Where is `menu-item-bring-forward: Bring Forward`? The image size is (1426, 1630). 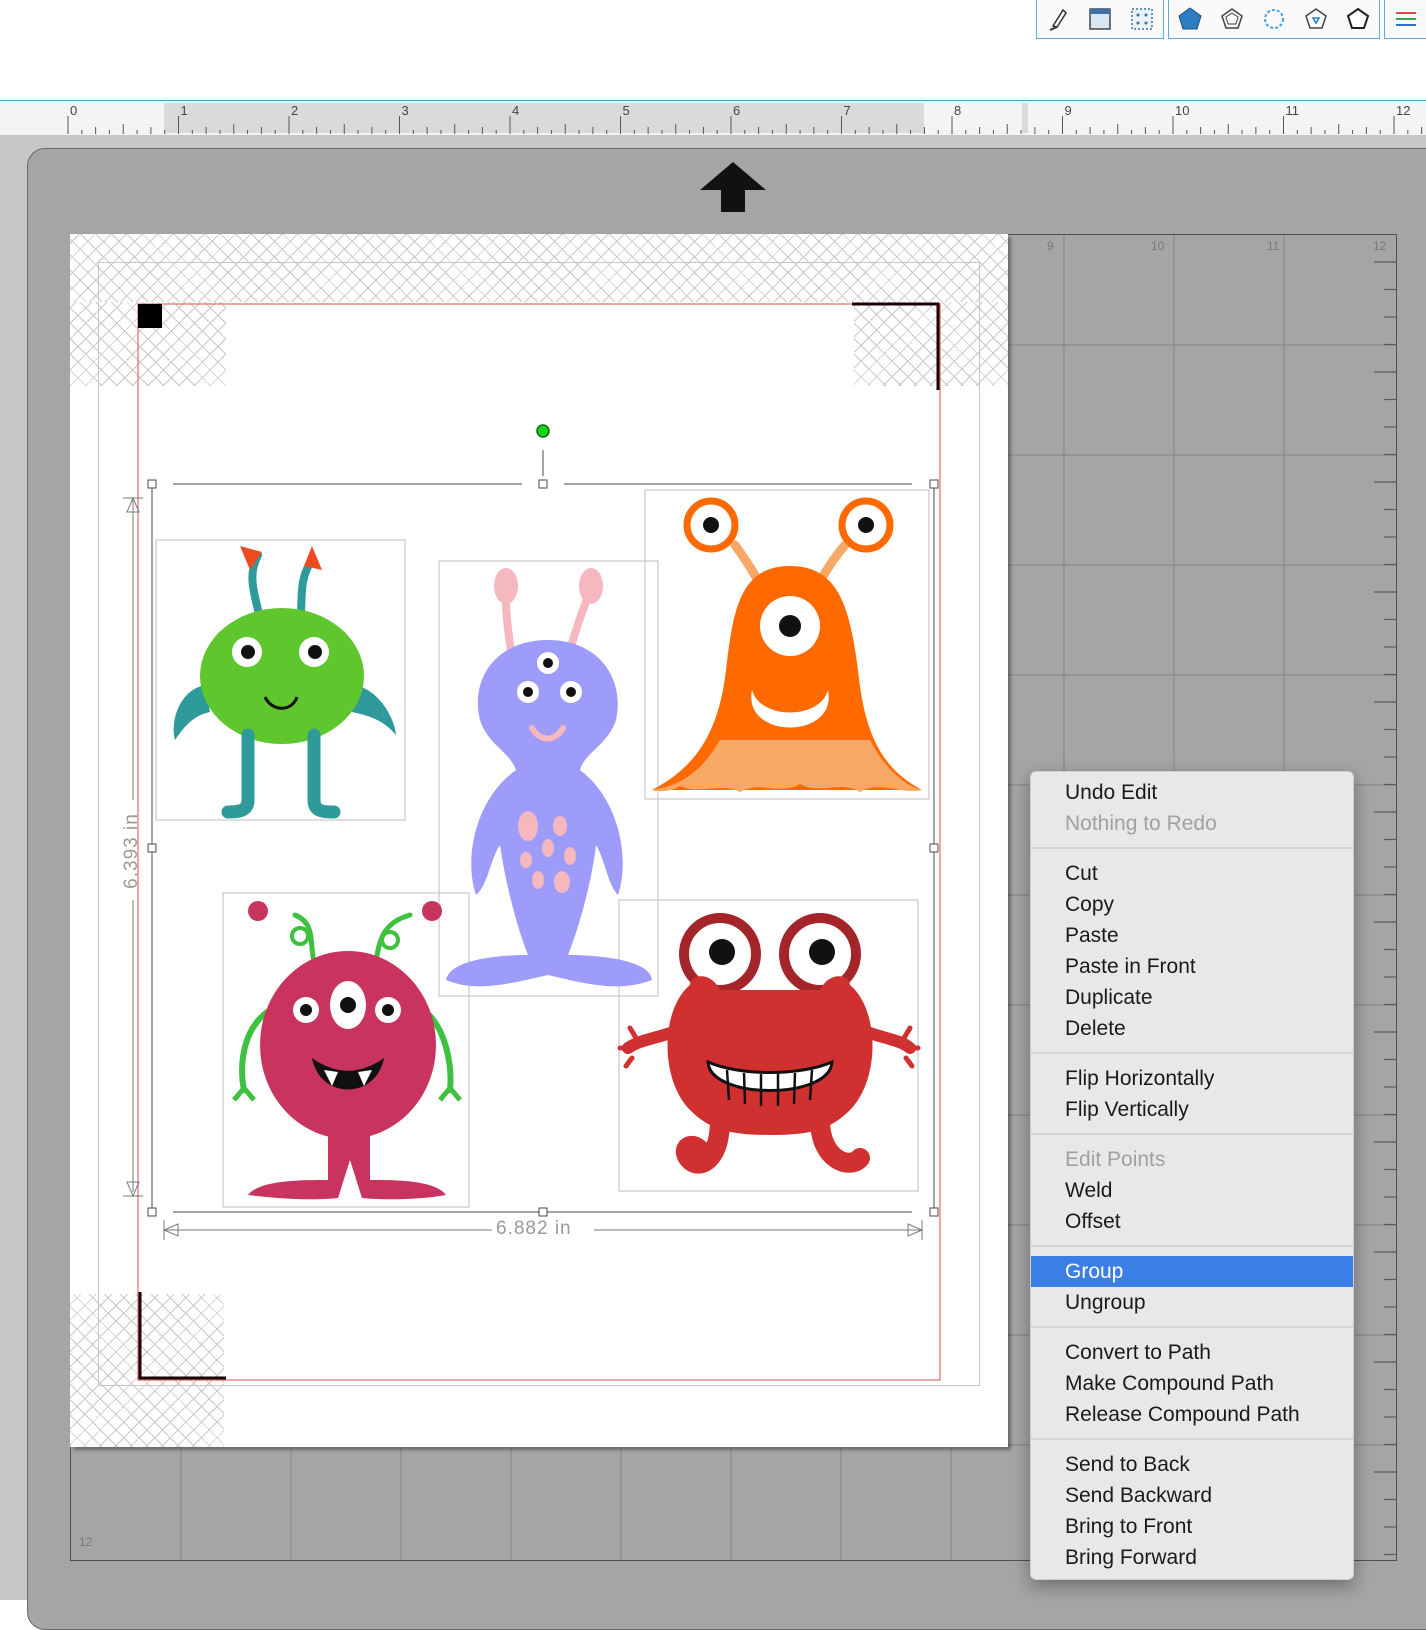
menu-item-bring-forward: Bring Forward is located at coordinates (1192, 1557).